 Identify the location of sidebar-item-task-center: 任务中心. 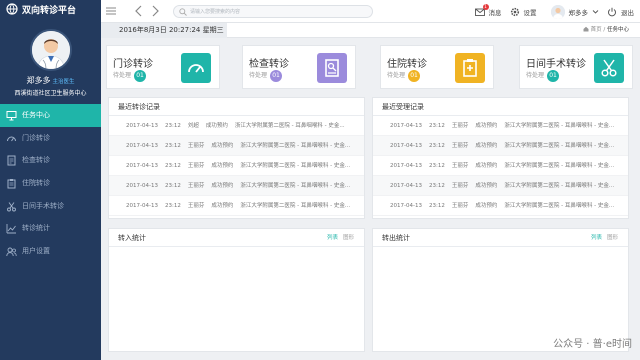
(50, 115).